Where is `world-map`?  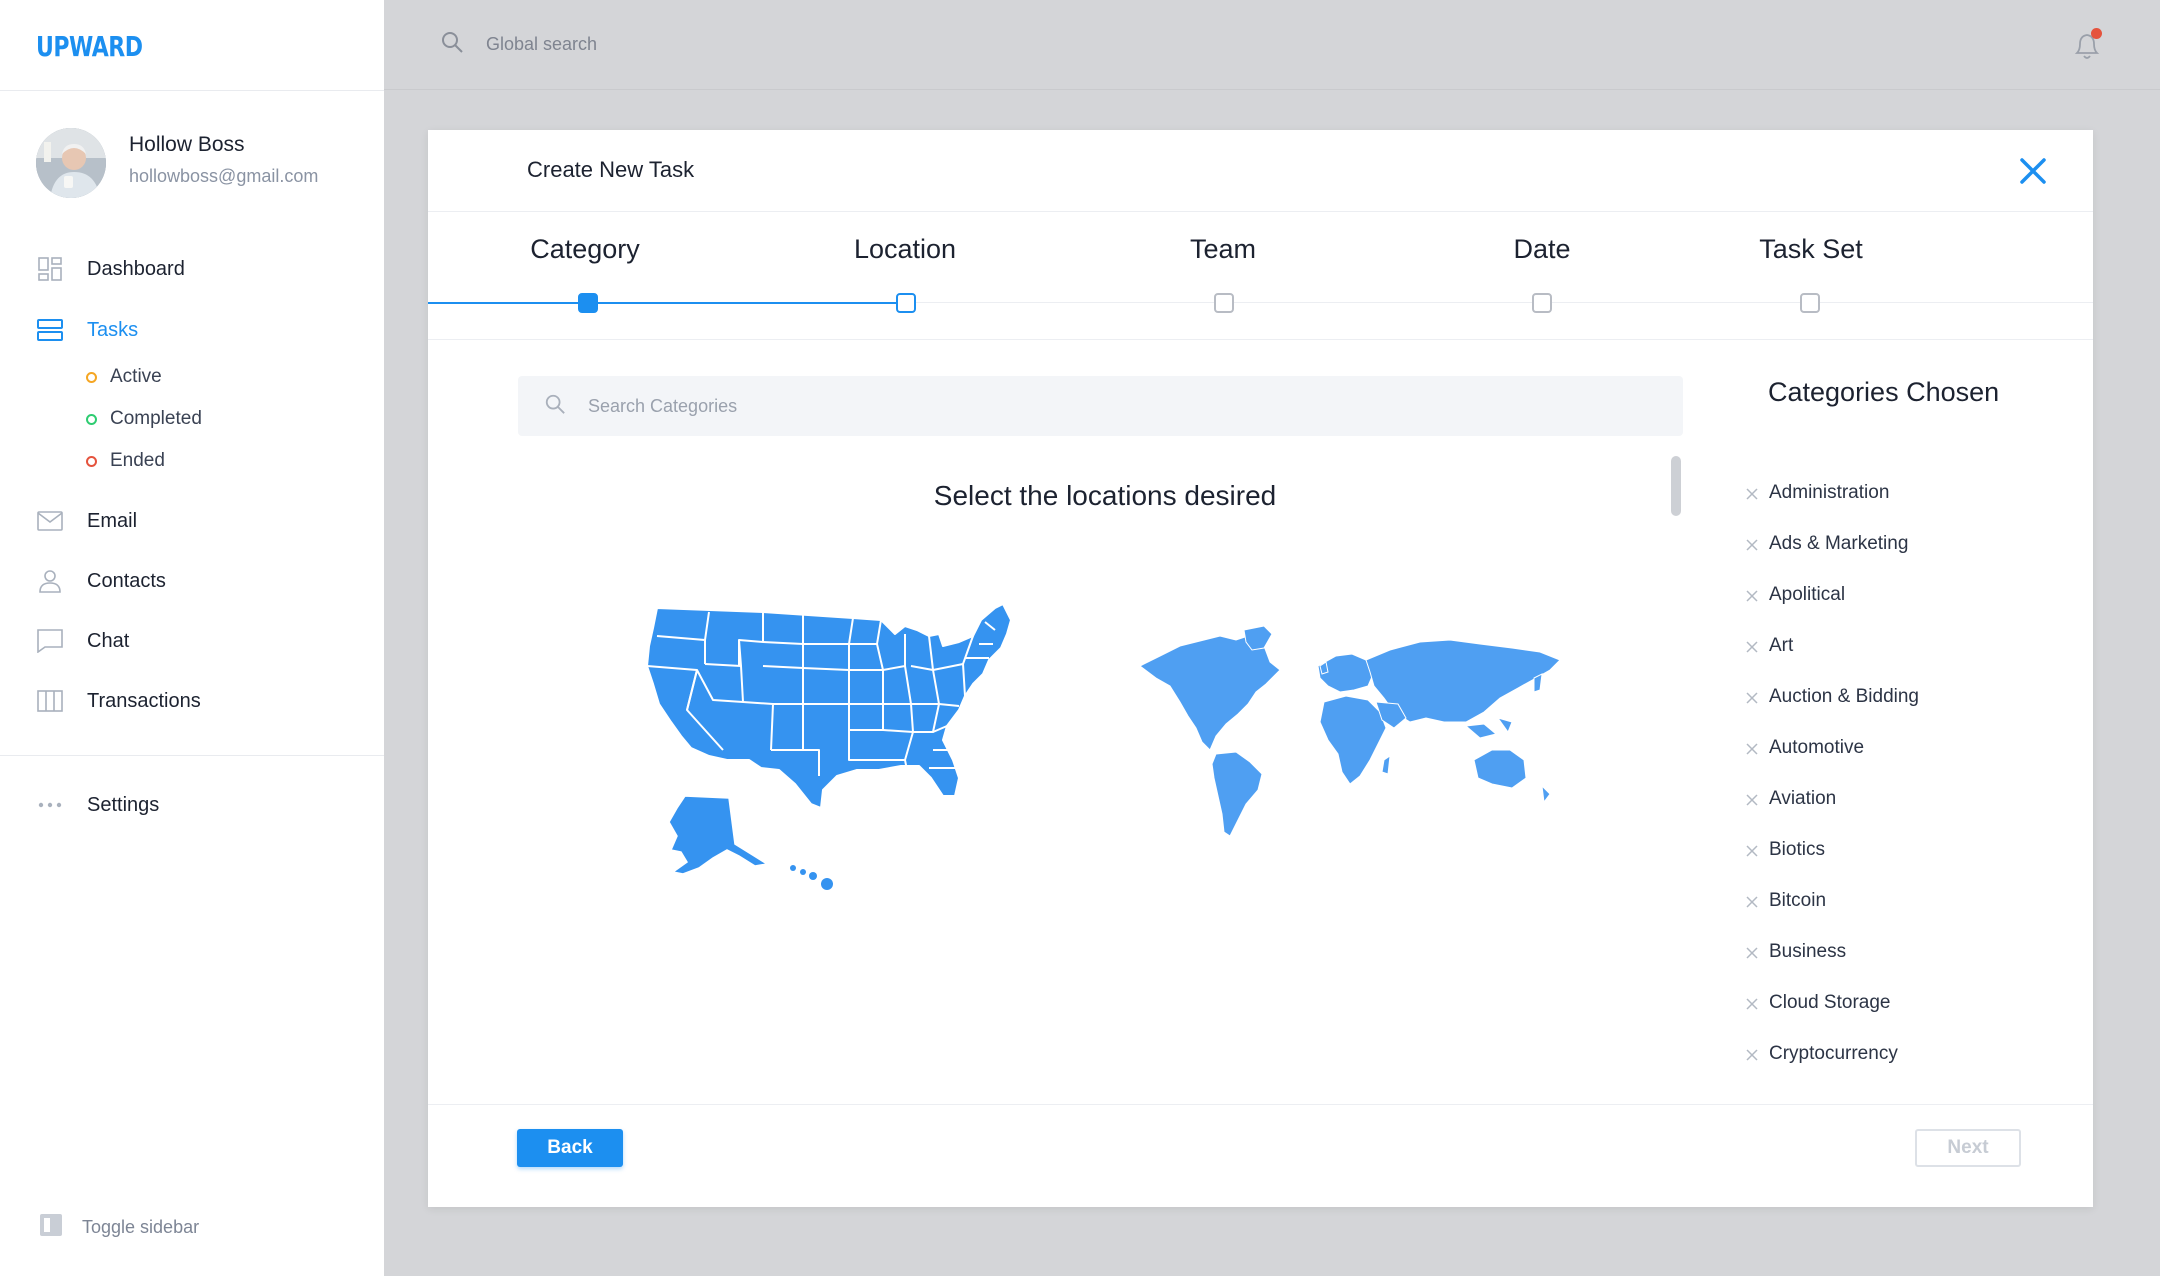
world-map is located at coordinates (1359, 731).